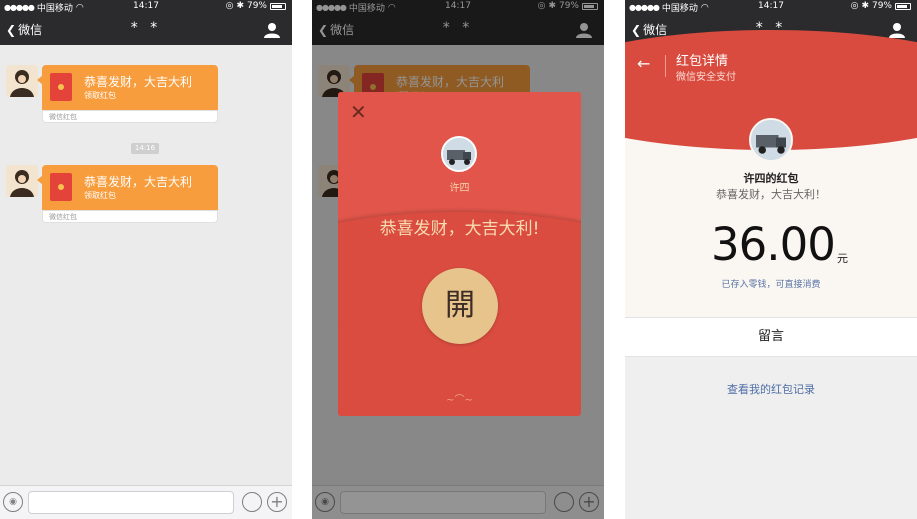  What do you see at coordinates (145, 148) in the screenshot?
I see `timestamp: 14:16` at bounding box center [145, 148].